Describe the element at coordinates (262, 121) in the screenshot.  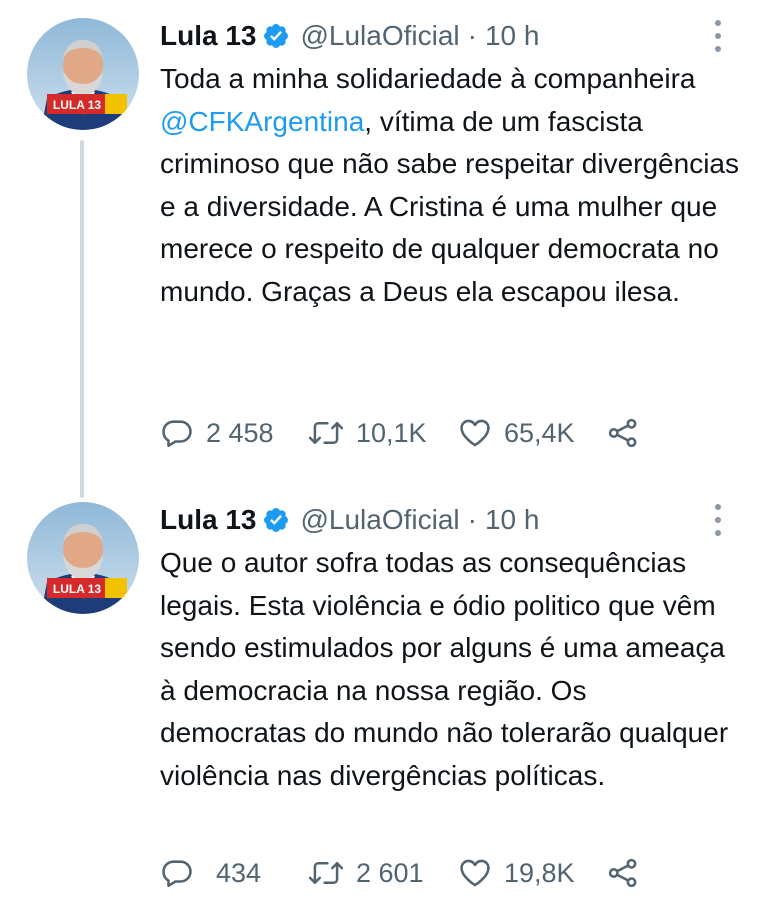
I see `mention-link: @CFKArgentina` at that location.